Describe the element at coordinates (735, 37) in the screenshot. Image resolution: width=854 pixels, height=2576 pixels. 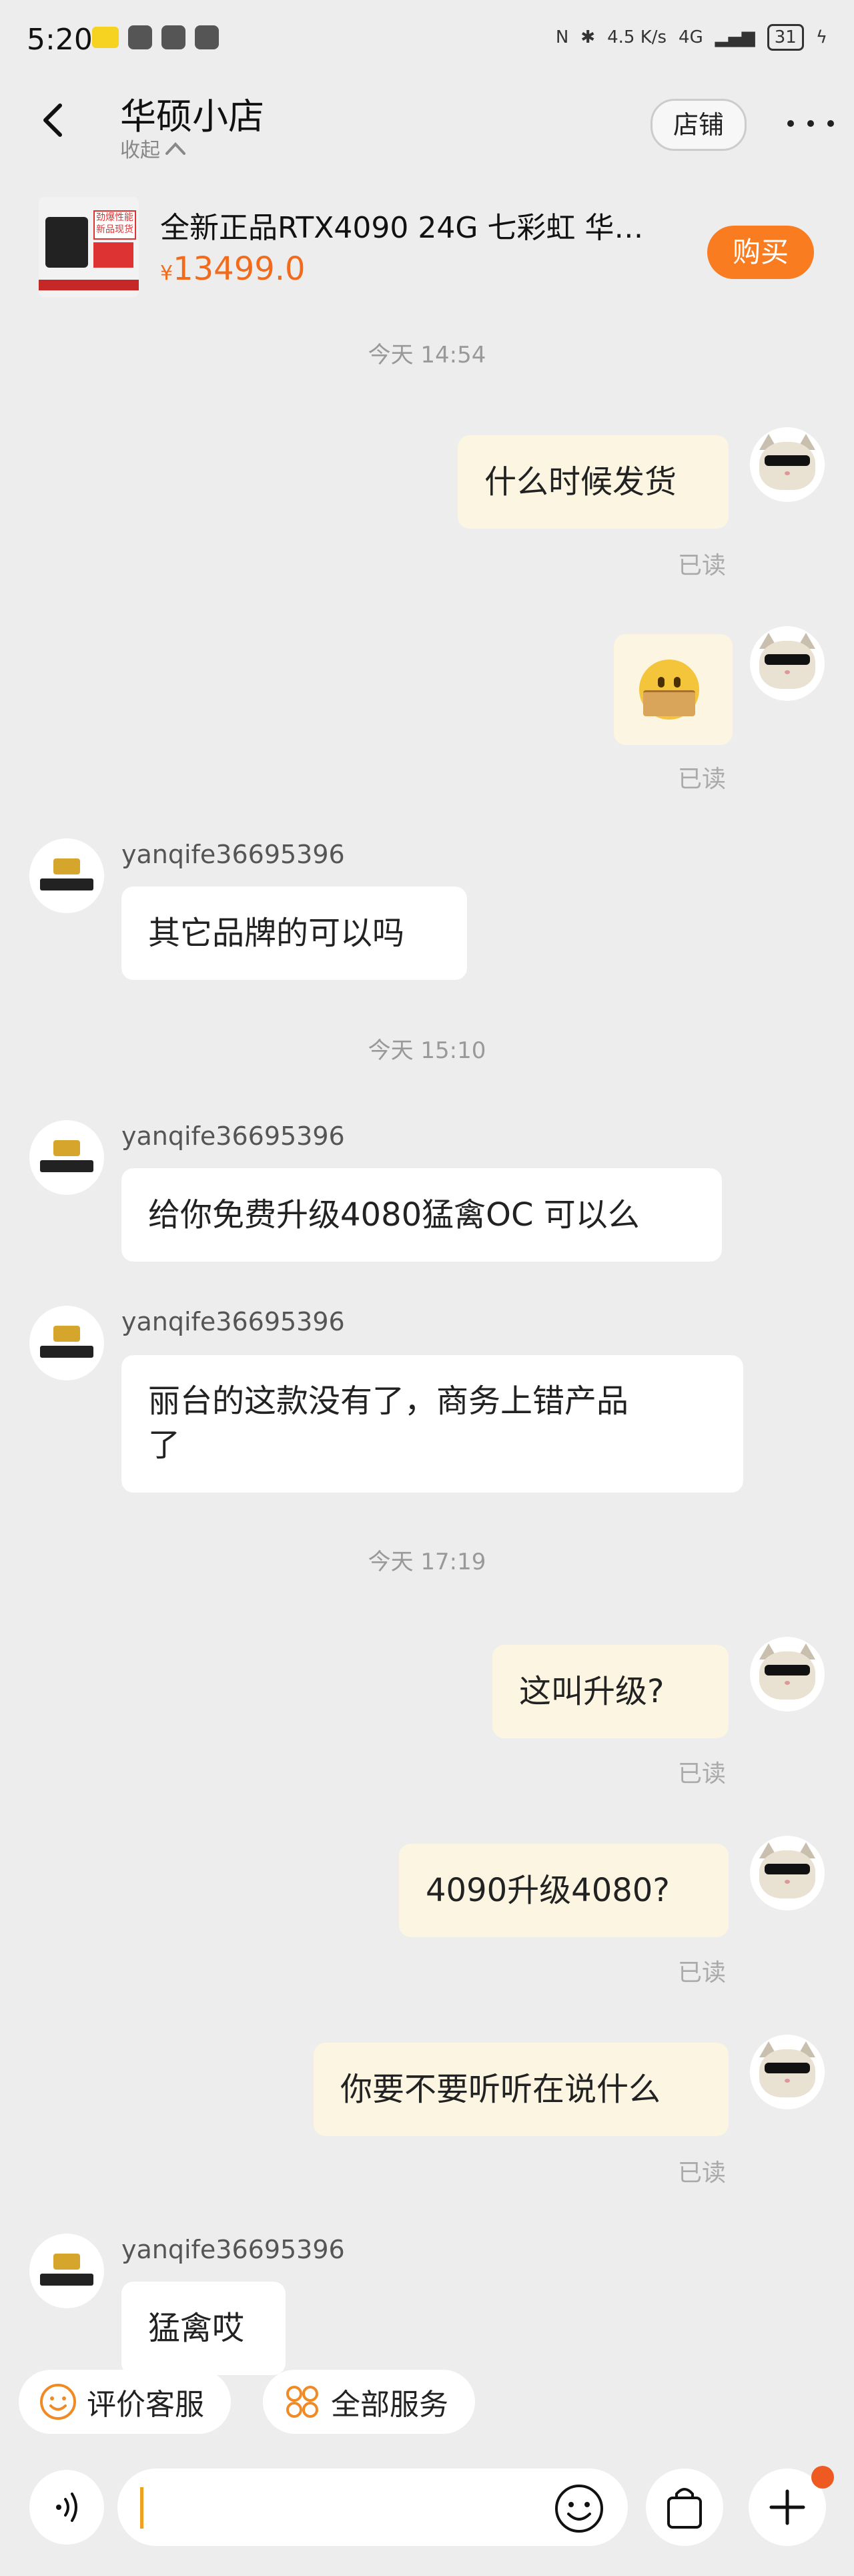
I see `signal-icon: ▂▄▆` at that location.